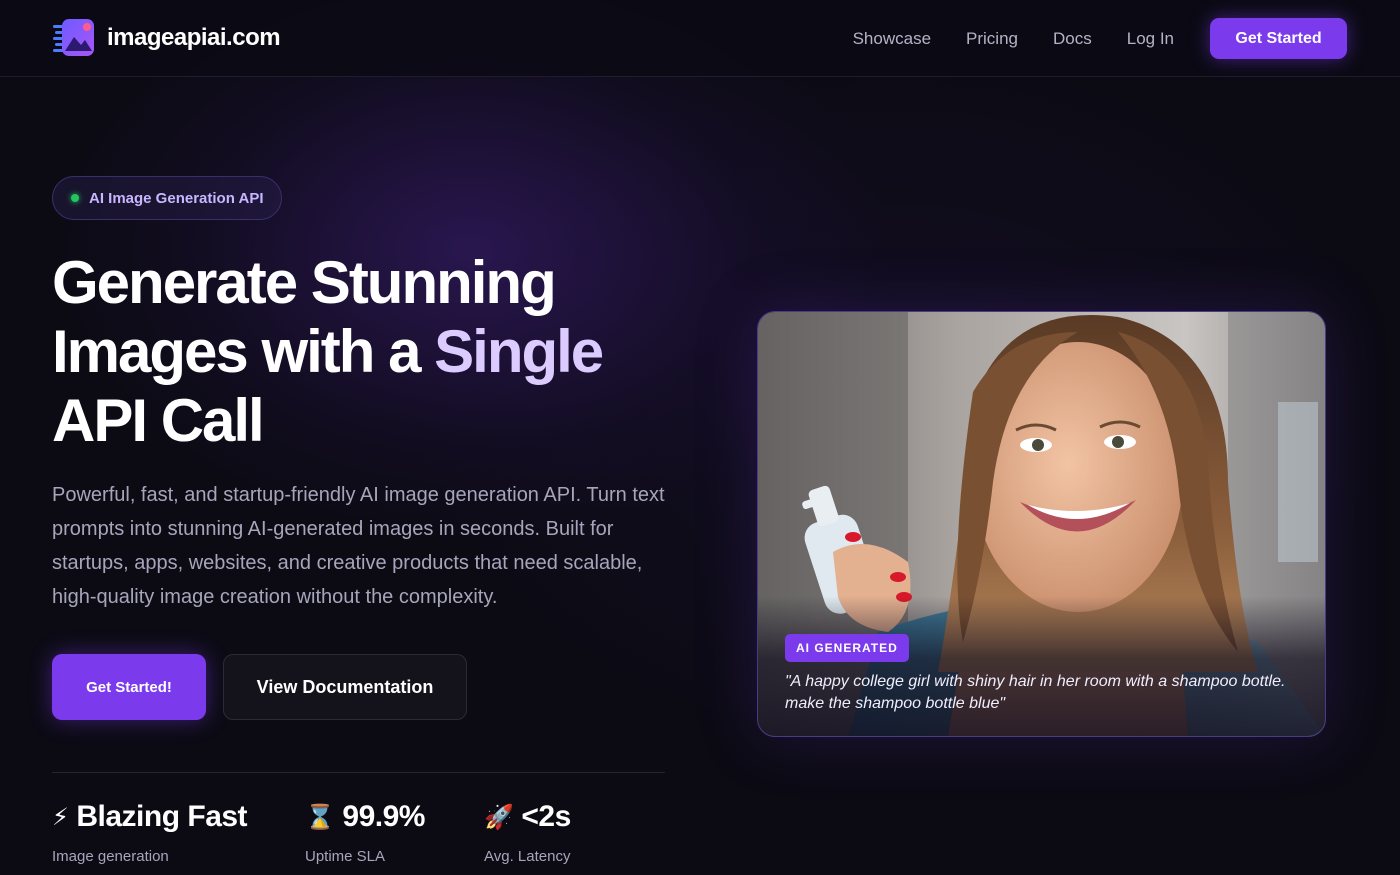 This screenshot has width=1400, height=875. I want to click on ai-generated-tag: AI GENERATED, so click(847, 648).